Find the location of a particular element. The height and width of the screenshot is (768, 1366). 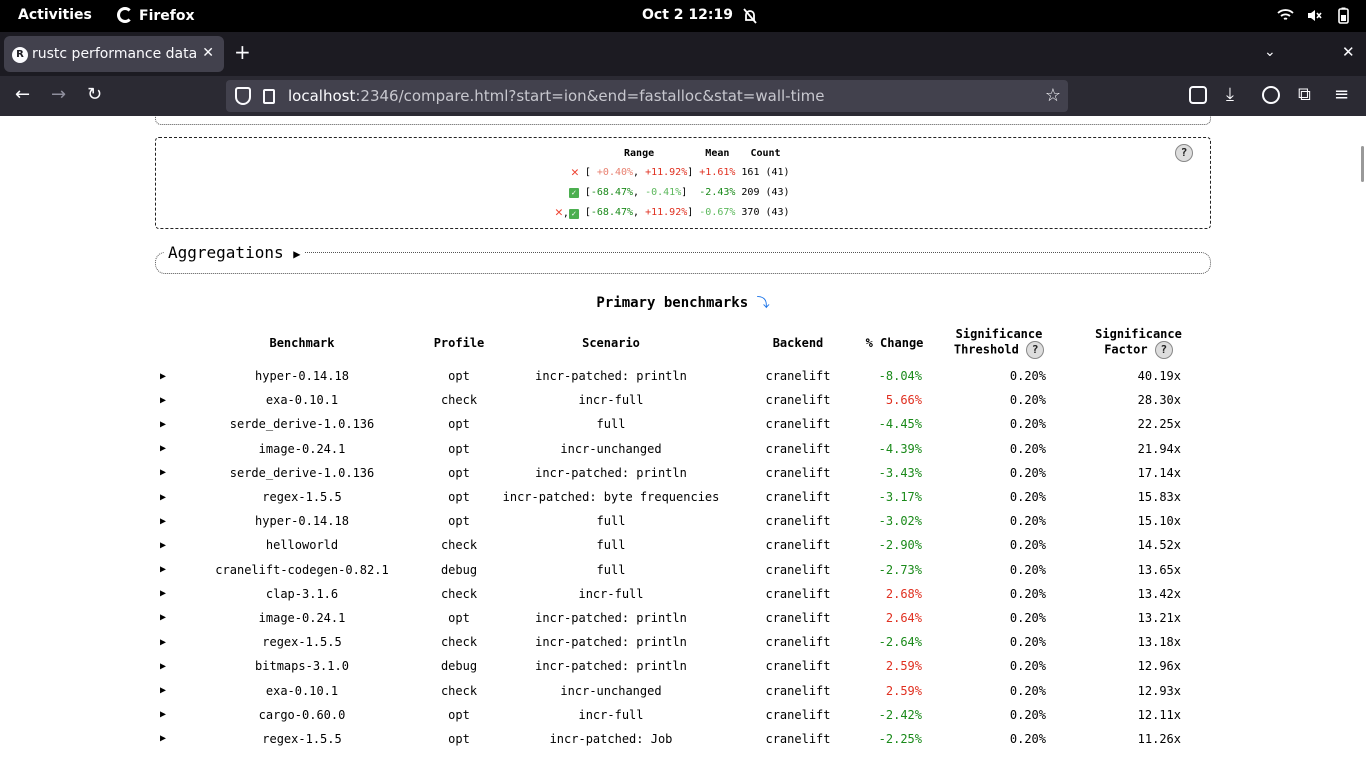

reload-icon: ↻ is located at coordinates (94, 95).